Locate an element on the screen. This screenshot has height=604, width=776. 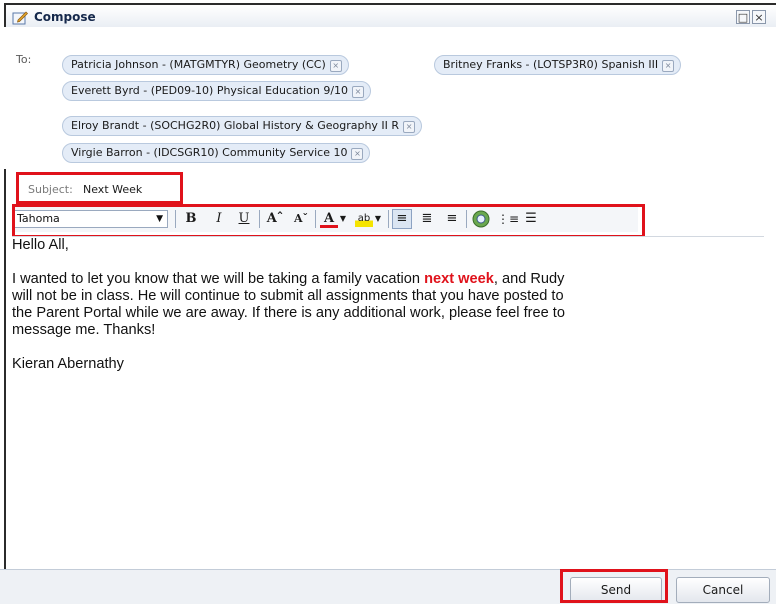
toolbar-highlight-box is located at coordinates (328, 221).